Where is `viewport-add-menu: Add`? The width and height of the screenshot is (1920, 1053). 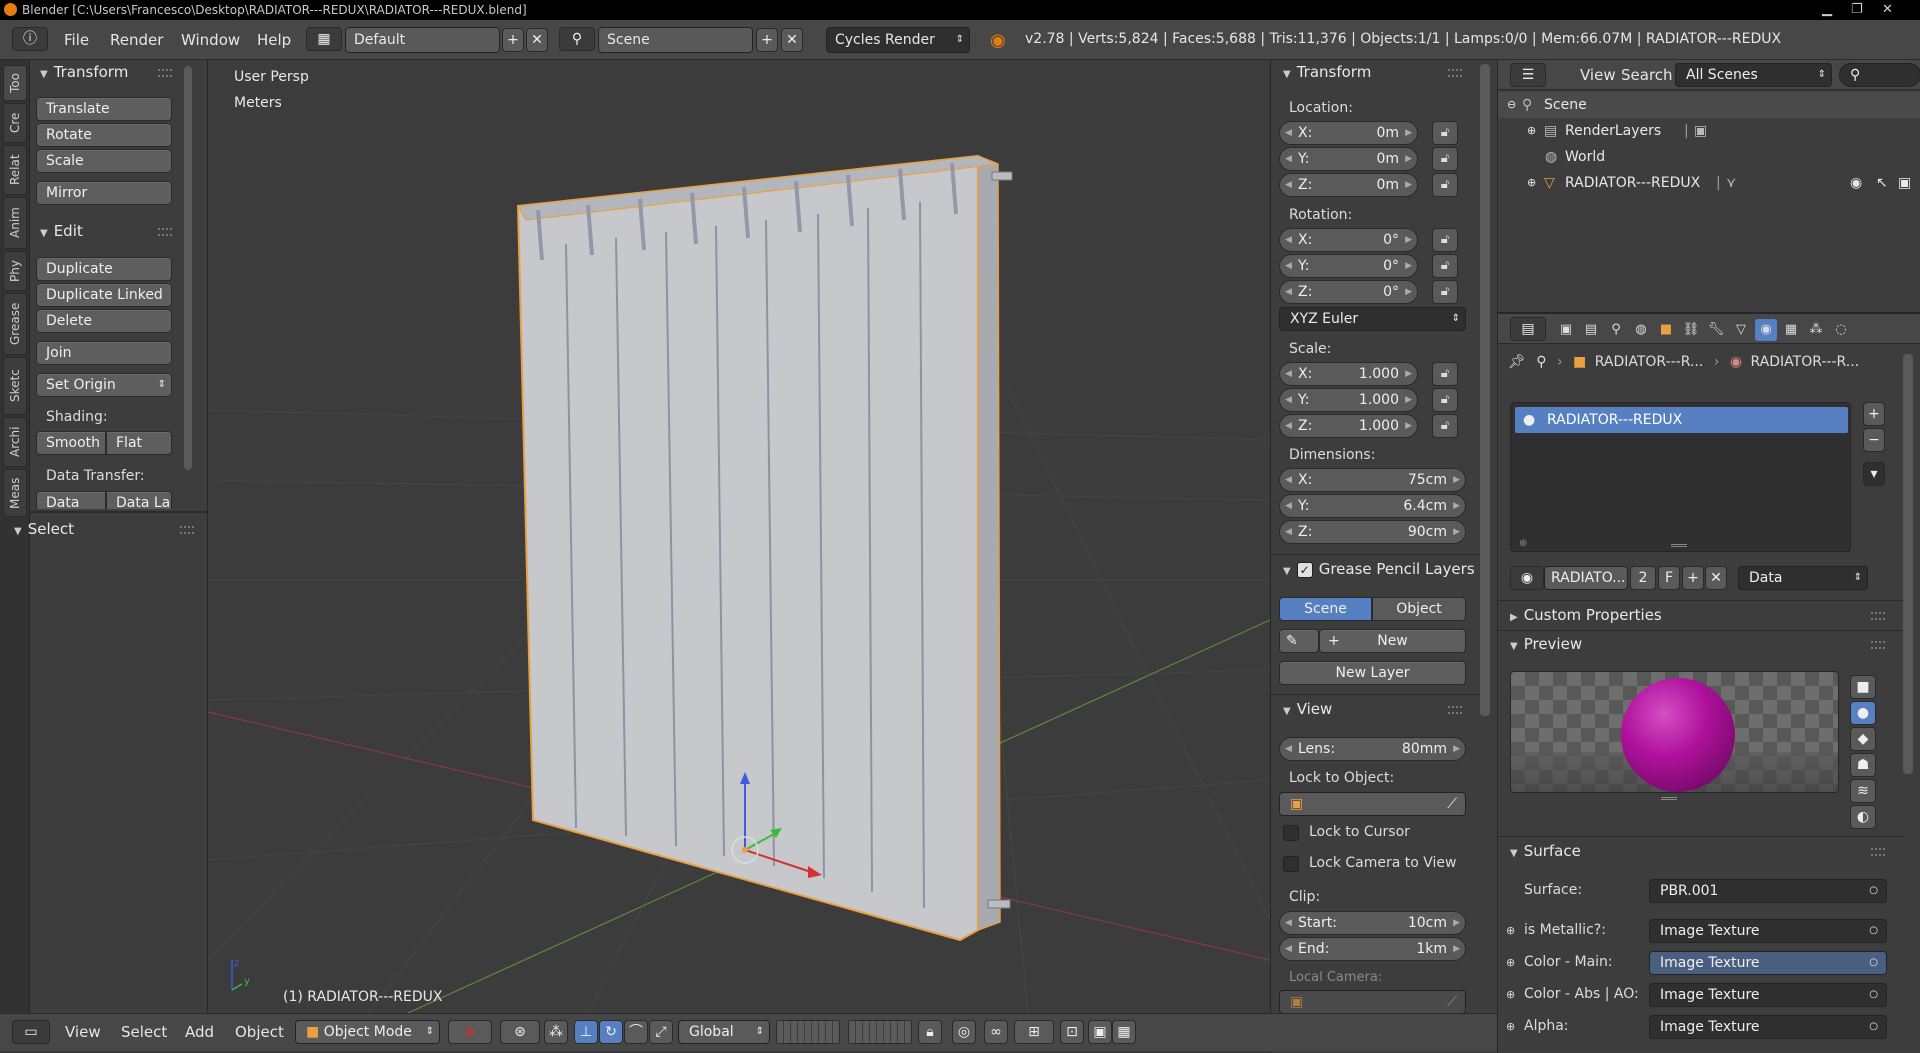 viewport-add-menu: Add is located at coordinates (199, 1032).